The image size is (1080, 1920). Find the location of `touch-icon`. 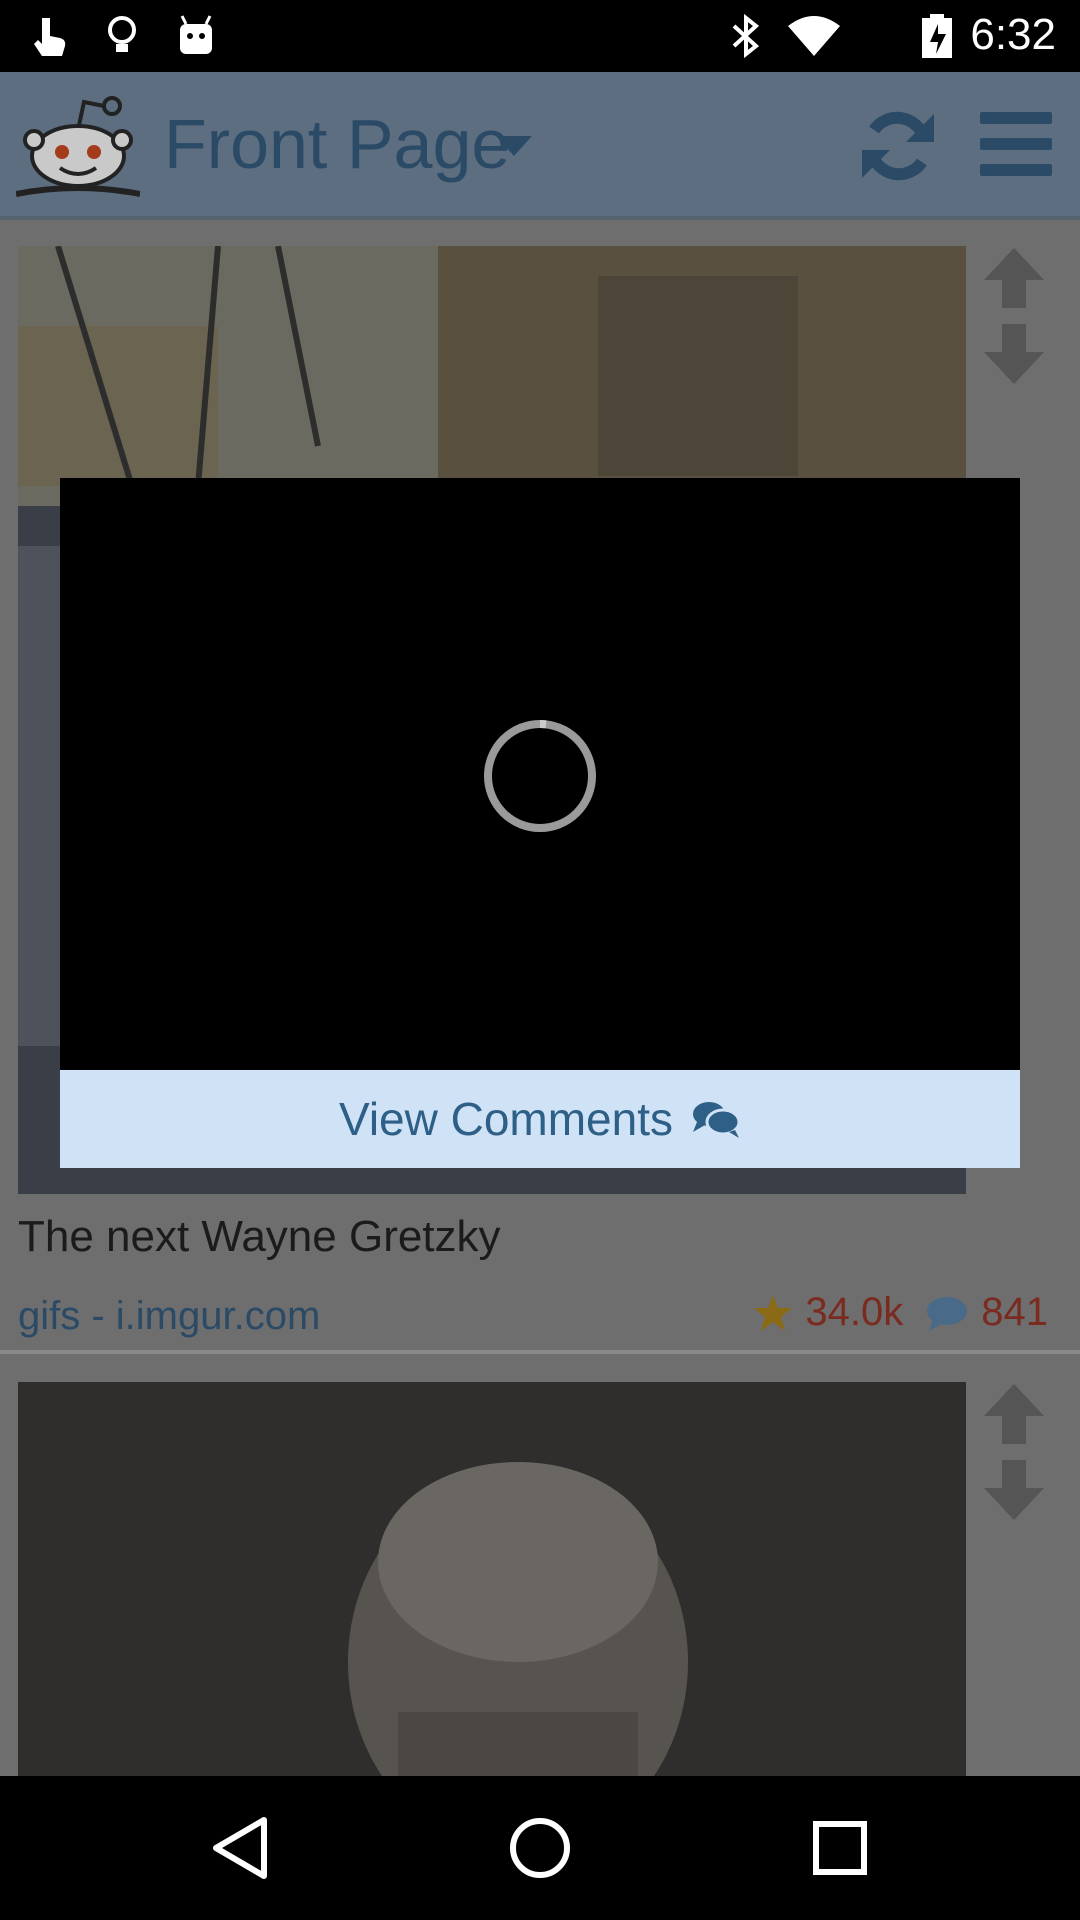

touch-icon is located at coordinates (50, 37).